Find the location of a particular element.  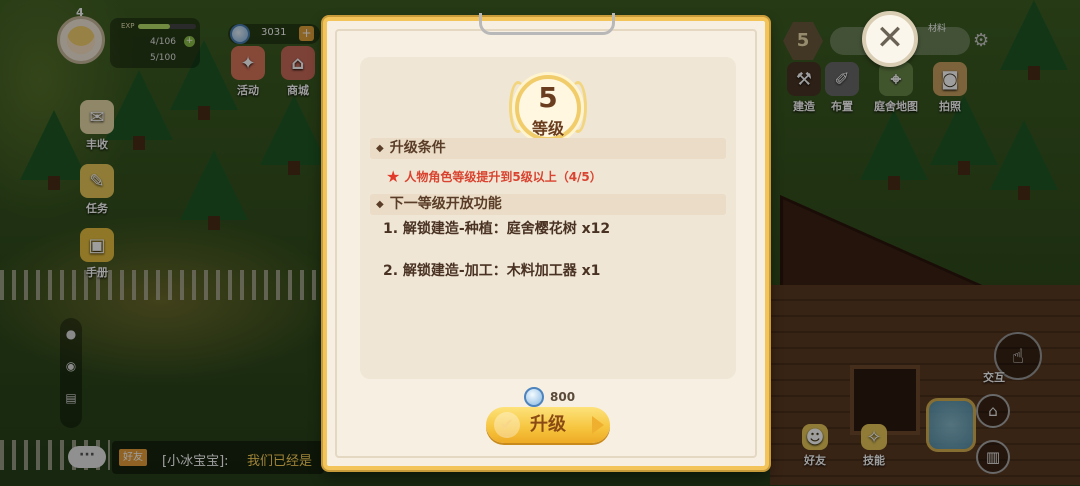

features-header: ◆ 下一等级开放功能 is located at coordinates (548, 204).